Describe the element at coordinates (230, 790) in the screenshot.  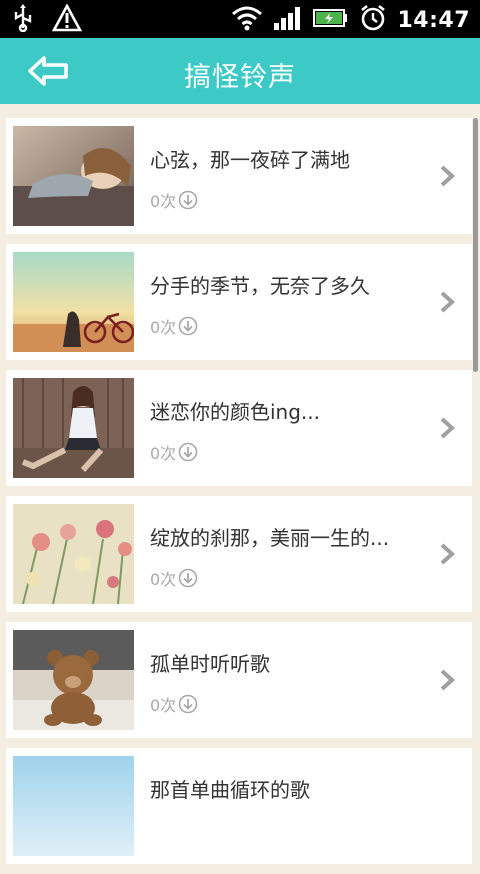
I see `song-title: 那首单曲循环的歌` at that location.